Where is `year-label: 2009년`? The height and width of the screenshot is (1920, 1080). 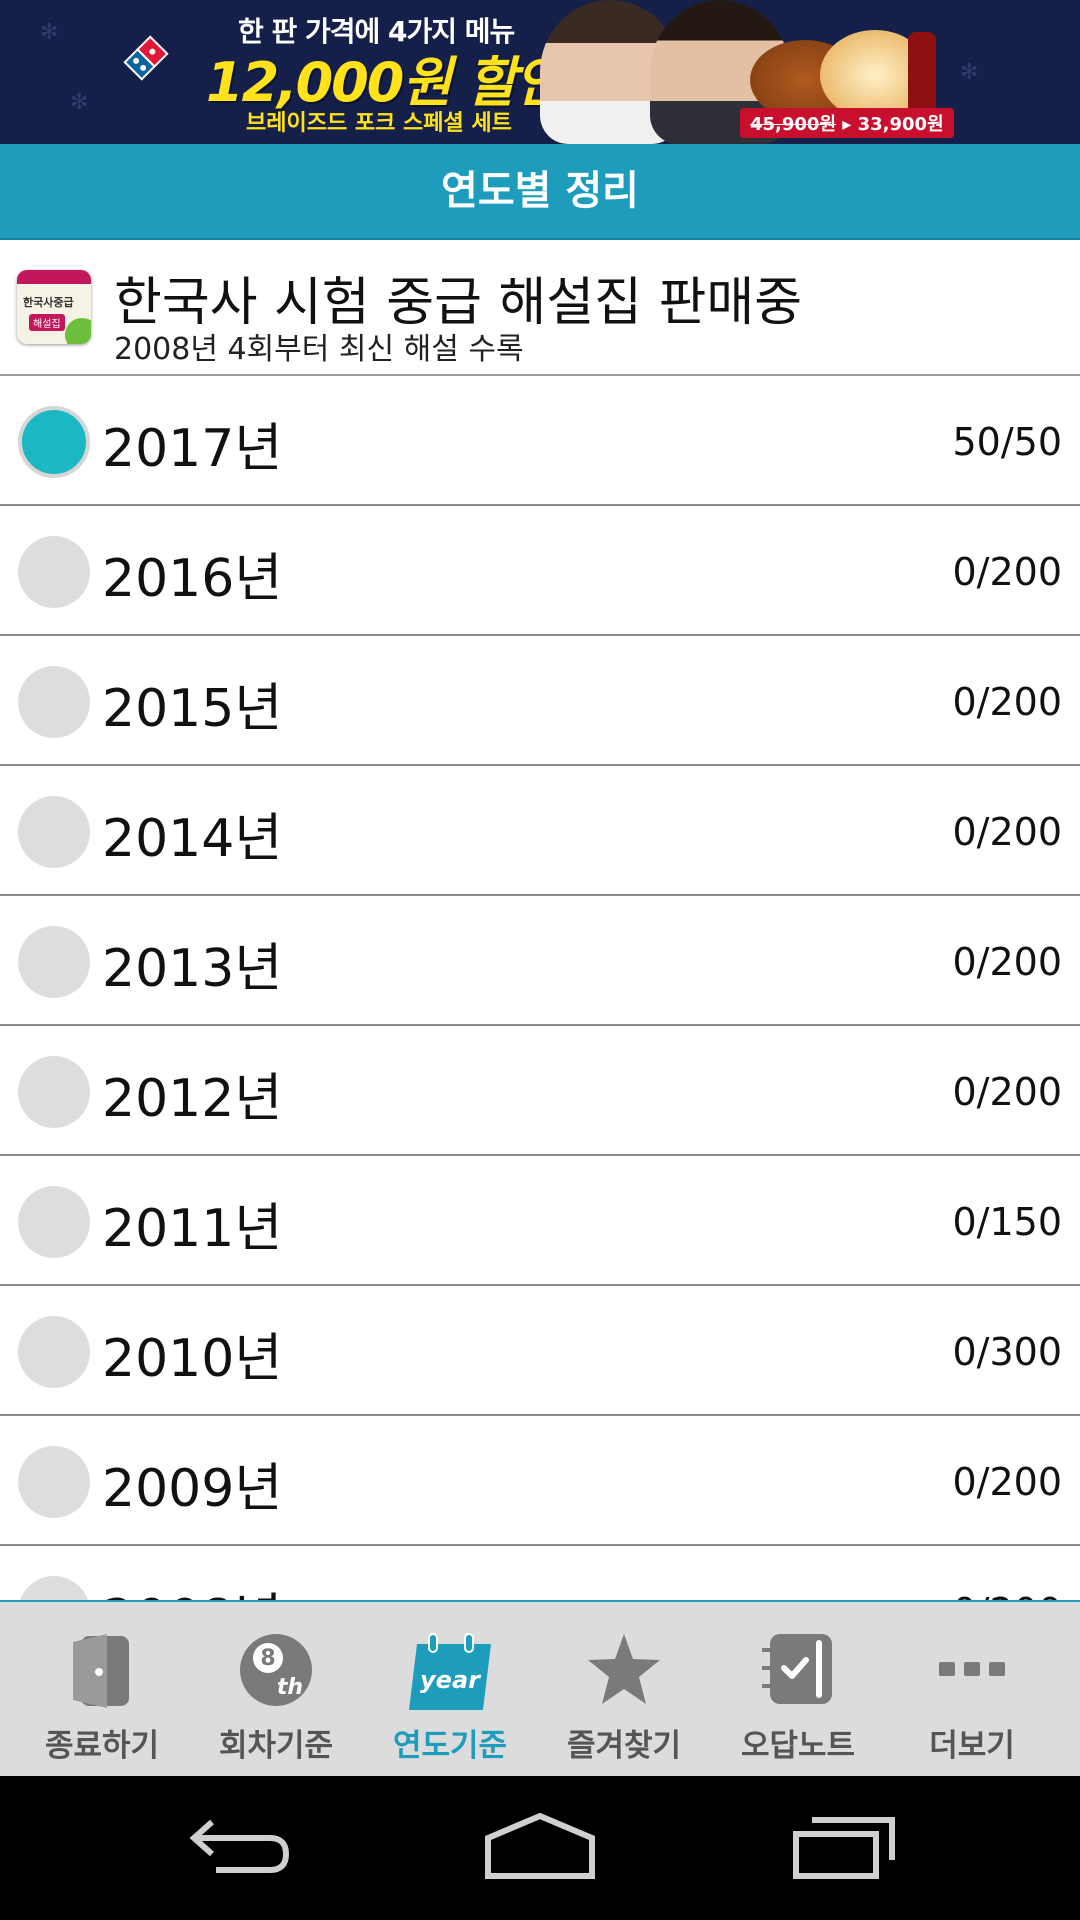 year-label: 2009년 is located at coordinates (192, 1489).